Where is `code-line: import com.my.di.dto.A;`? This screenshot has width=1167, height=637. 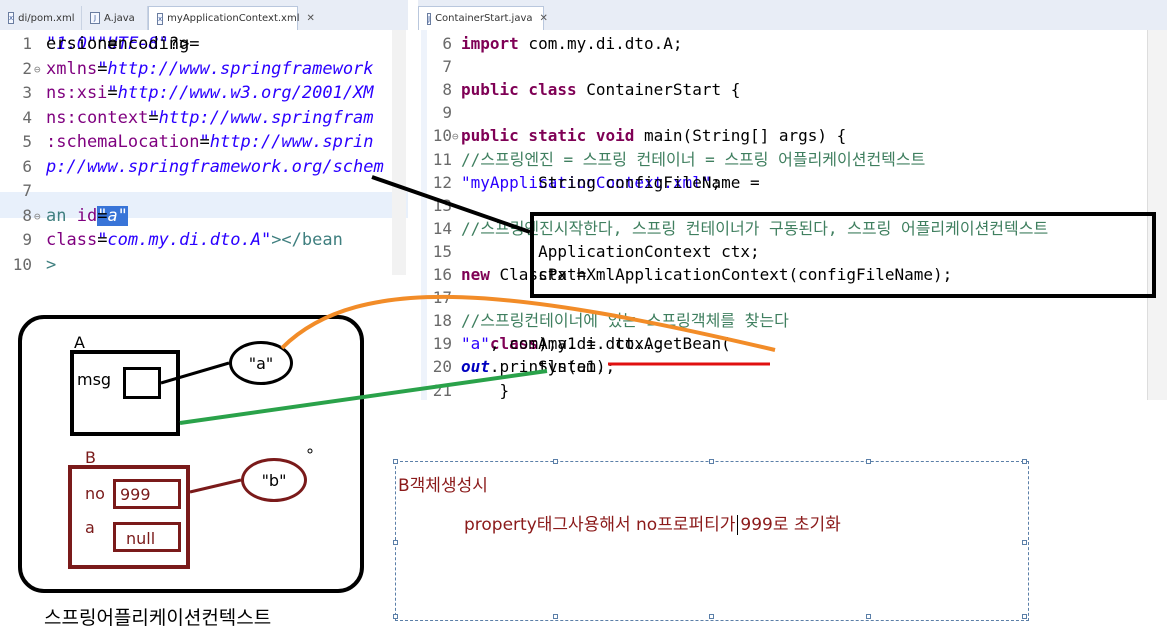
code-line: import com.my.di.dto.A; is located at coordinates (572, 43).